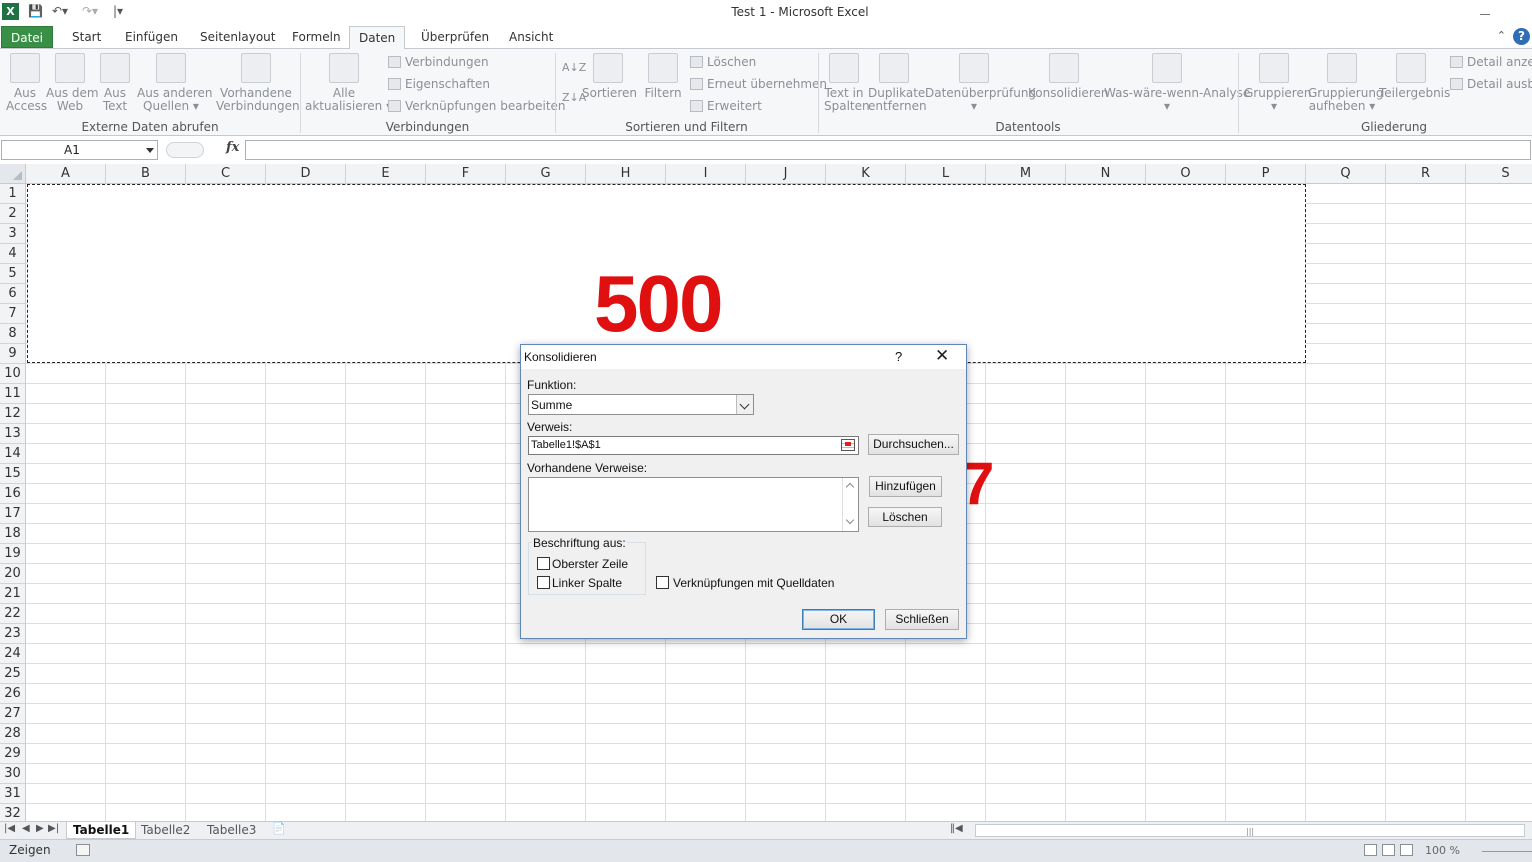 This screenshot has width=1532, height=862. What do you see at coordinates (1346, 174) in the screenshot?
I see `column-header: Q` at bounding box center [1346, 174].